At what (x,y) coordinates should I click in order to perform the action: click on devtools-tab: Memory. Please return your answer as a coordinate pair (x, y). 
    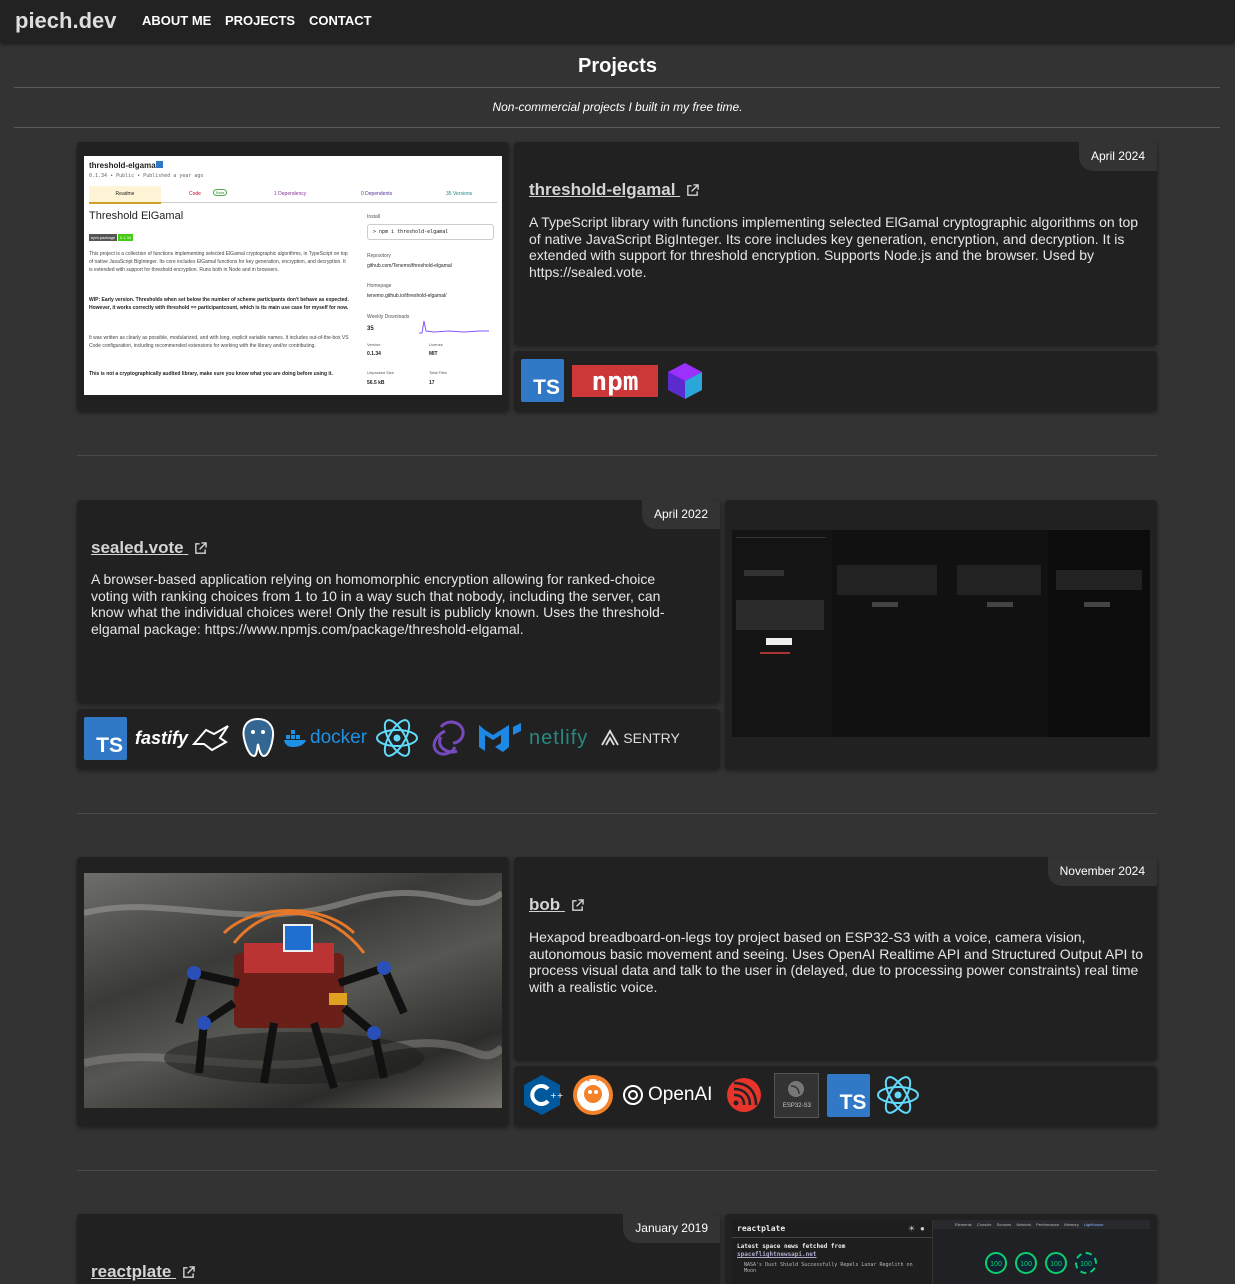
    Looking at the image, I should click on (1071, 1224).